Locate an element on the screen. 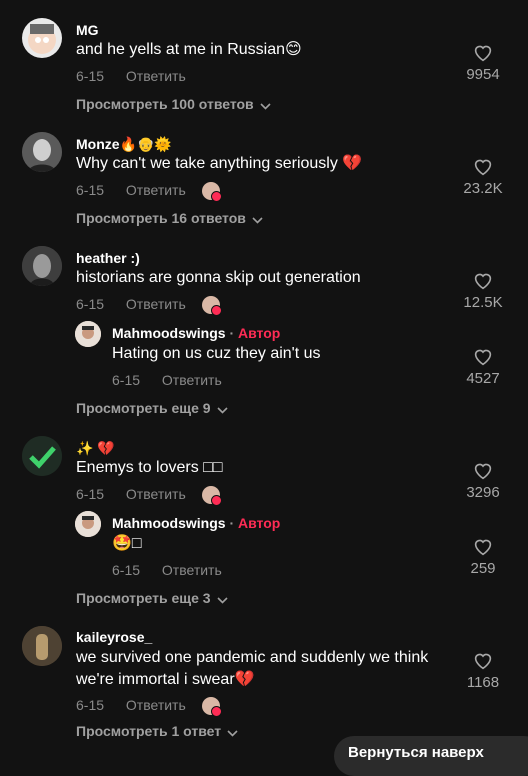 This screenshot has height=776, width=528. comment-username: ✨ 💔 is located at coordinates (95, 448).